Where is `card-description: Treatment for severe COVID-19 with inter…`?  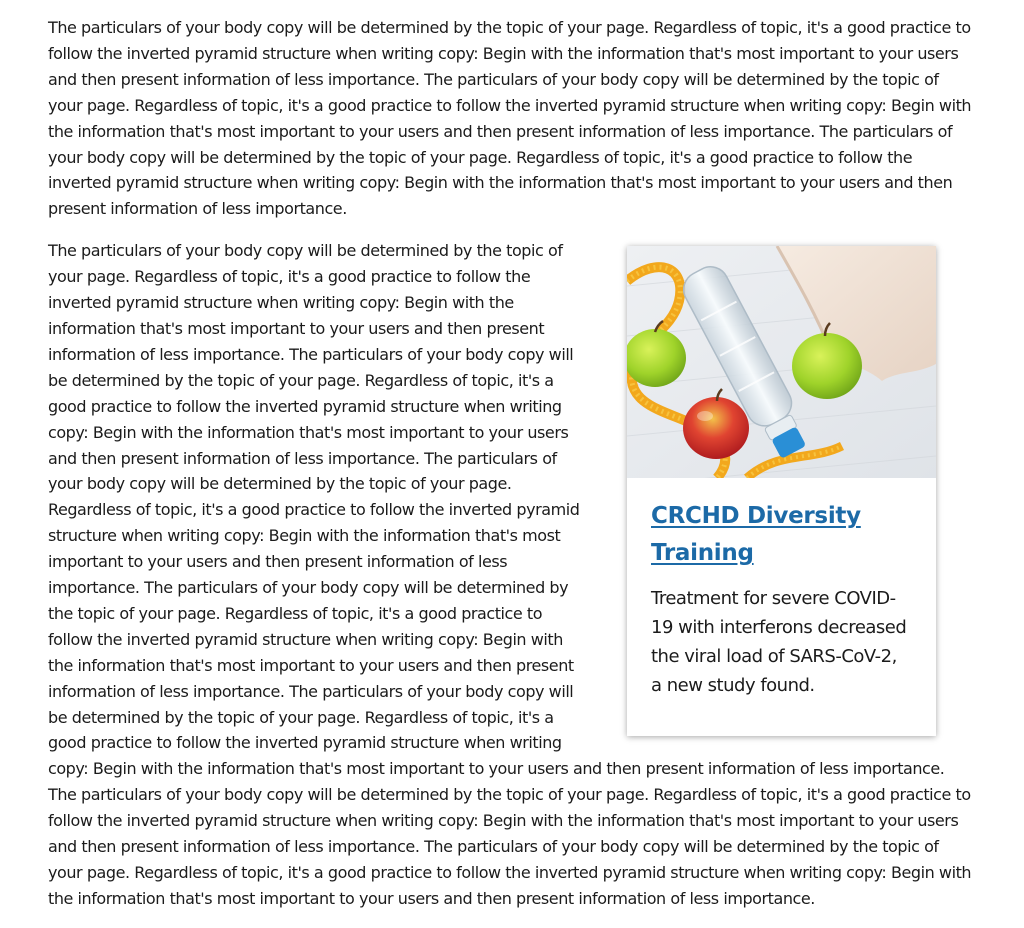
card-description: Treatment for severe COVID-19 with inter… is located at coordinates (779, 642).